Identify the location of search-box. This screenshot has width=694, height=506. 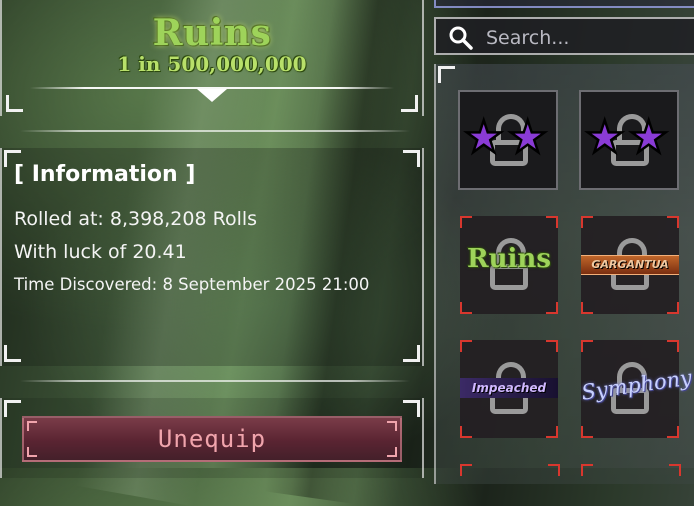
(564, 36).